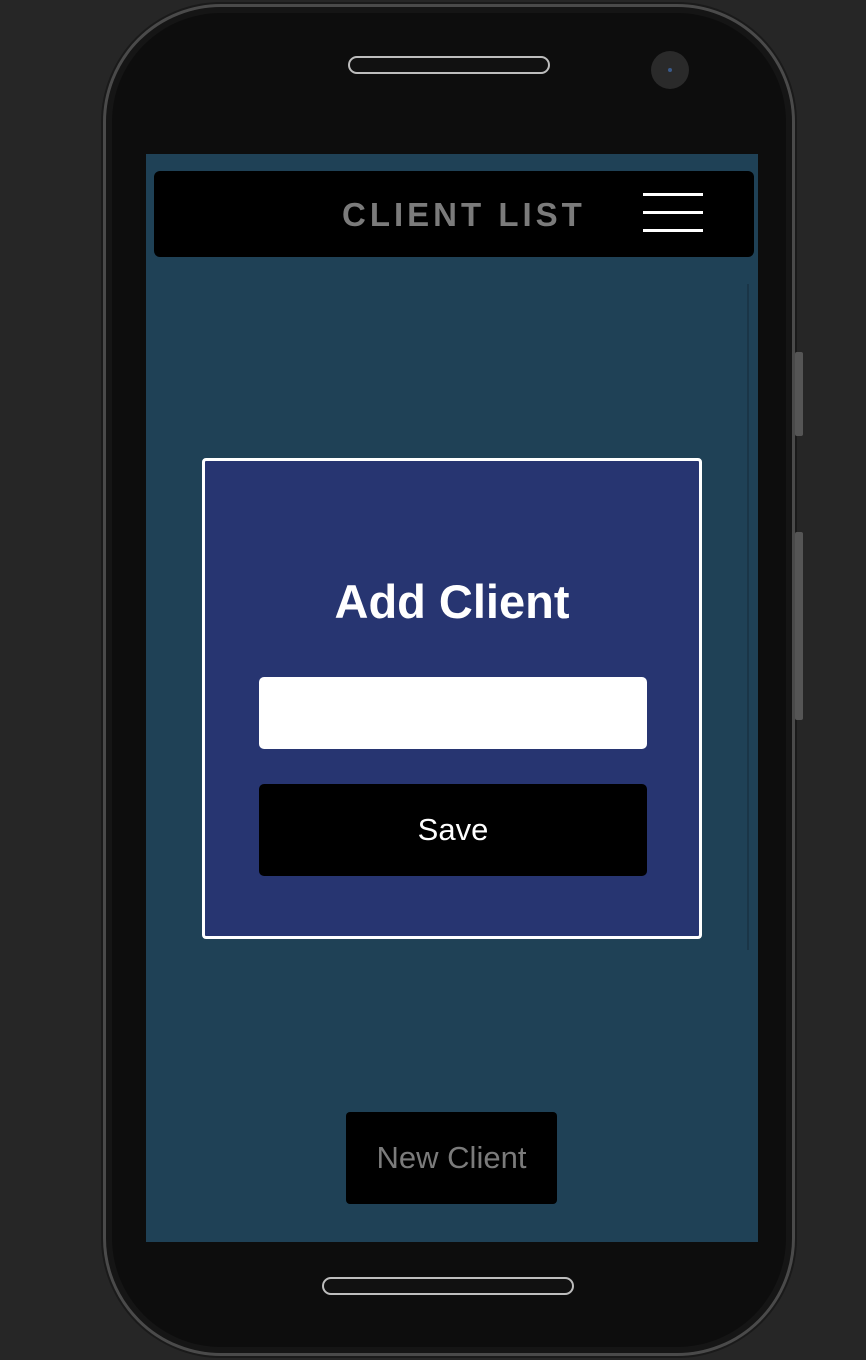  I want to click on nav-title: CLIENT LIST, so click(464, 214).